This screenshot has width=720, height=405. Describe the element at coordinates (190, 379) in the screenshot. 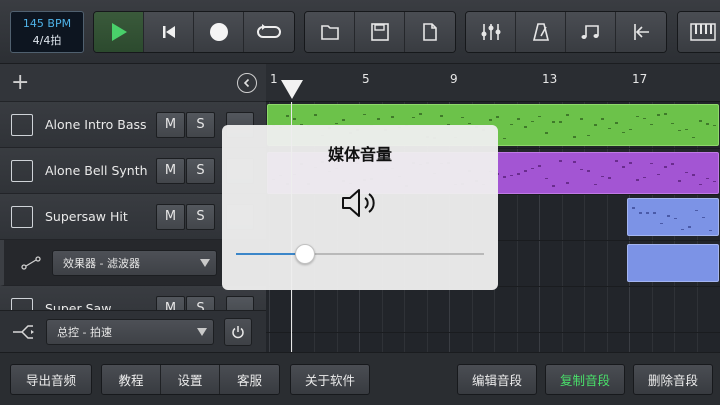

I see `settings-button: 设置` at that location.